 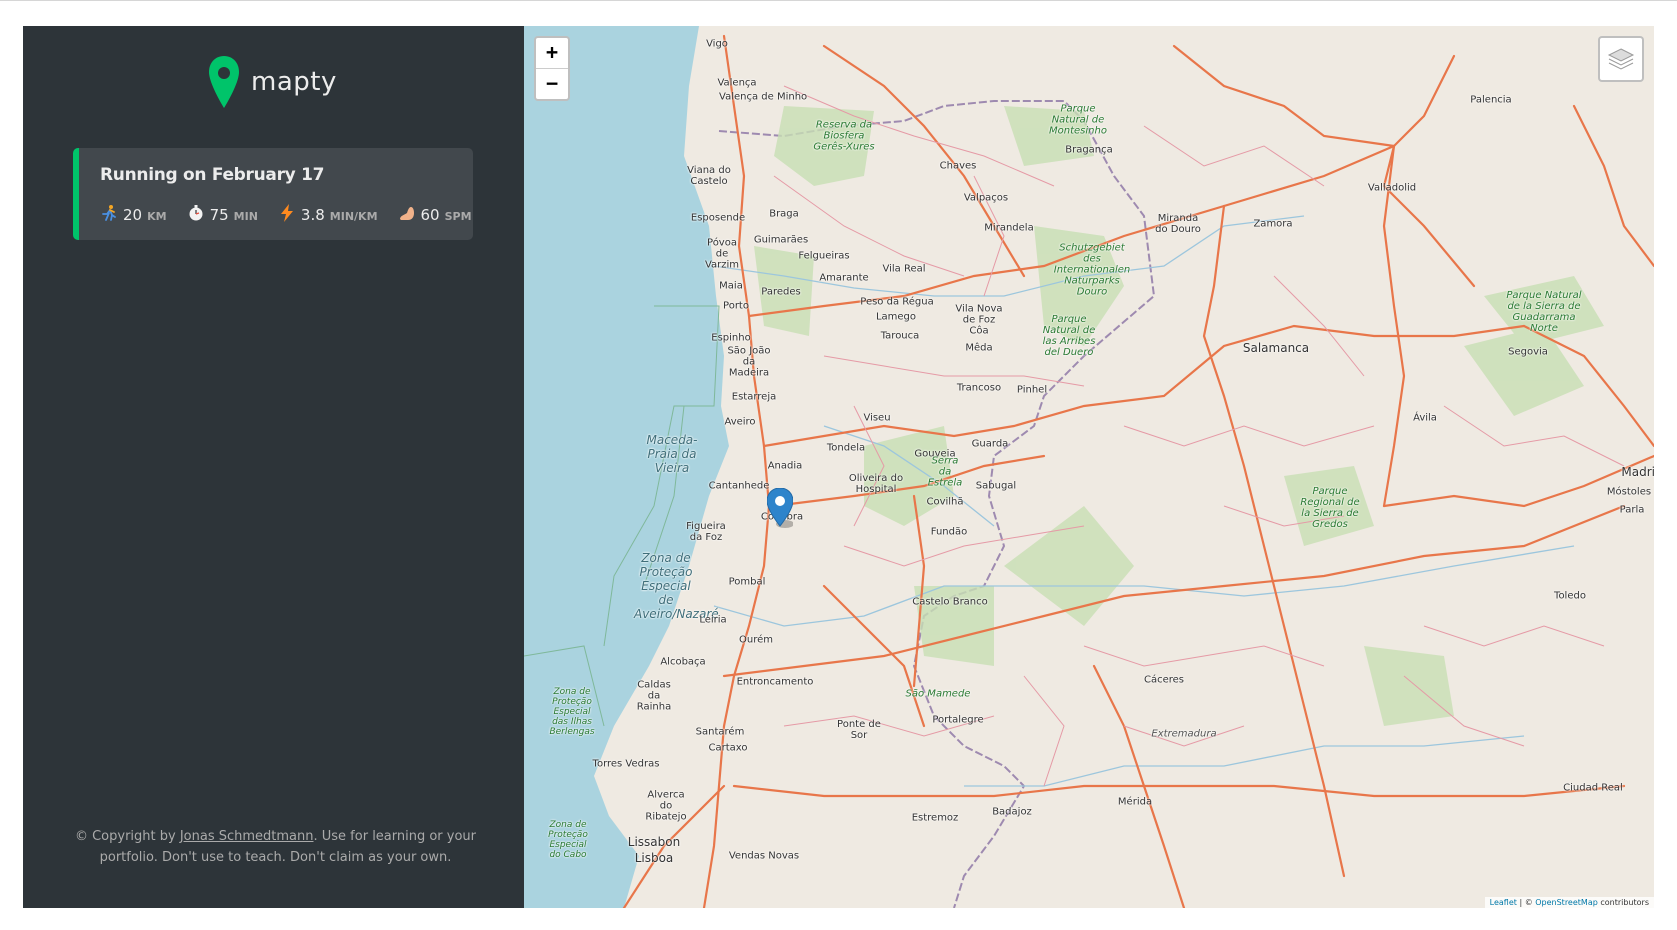 What do you see at coordinates (737, 83) in the screenshot?
I see `place-label: Valença` at bounding box center [737, 83].